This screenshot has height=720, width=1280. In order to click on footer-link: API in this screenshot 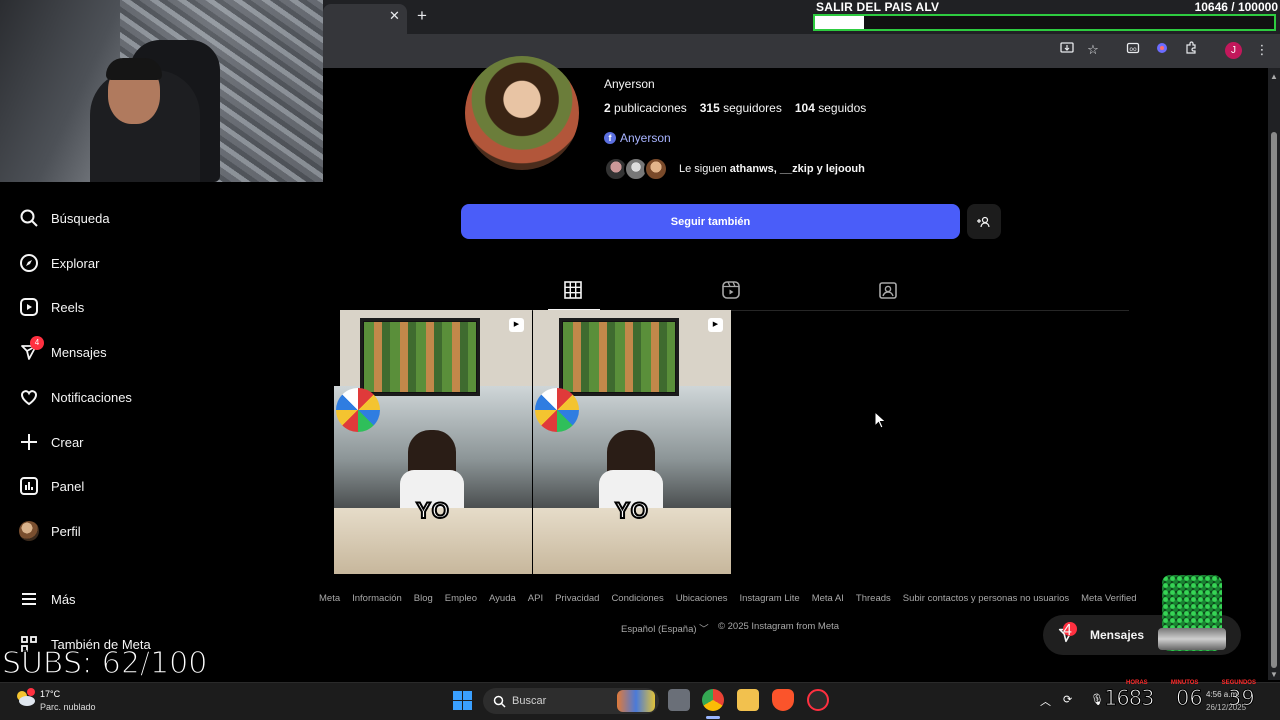, I will do `click(535, 598)`.